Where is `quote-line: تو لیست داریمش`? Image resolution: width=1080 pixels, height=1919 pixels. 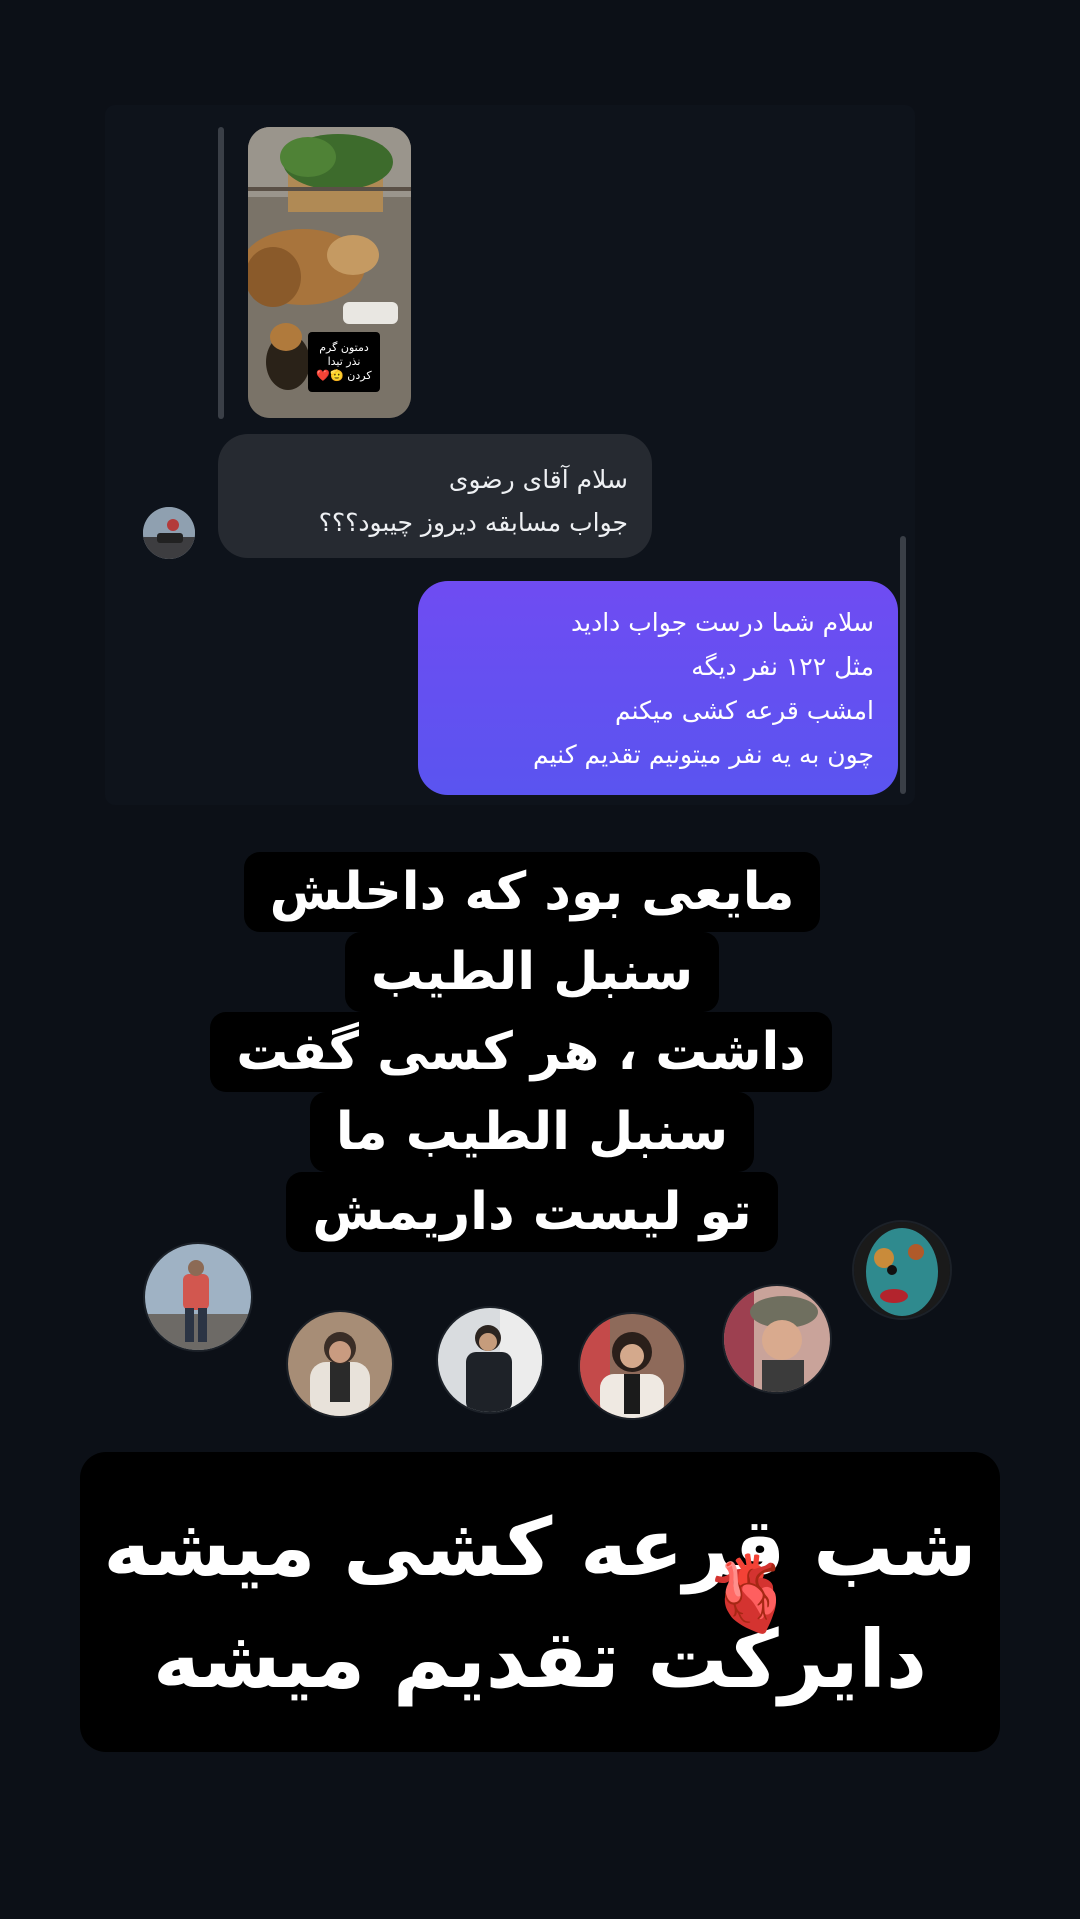 quote-line: تو لیست داریمش is located at coordinates (532, 1212).